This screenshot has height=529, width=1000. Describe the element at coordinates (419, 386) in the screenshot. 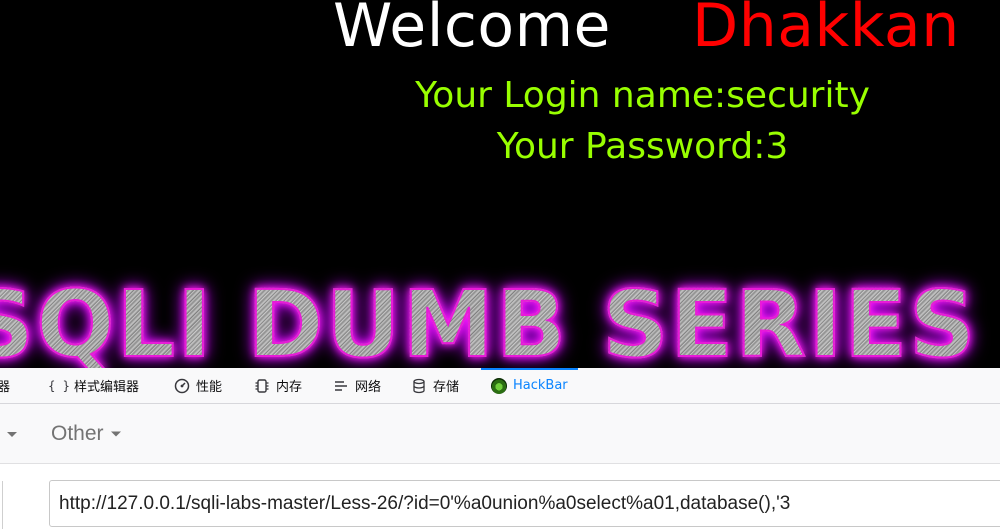

I see `database-icon` at that location.